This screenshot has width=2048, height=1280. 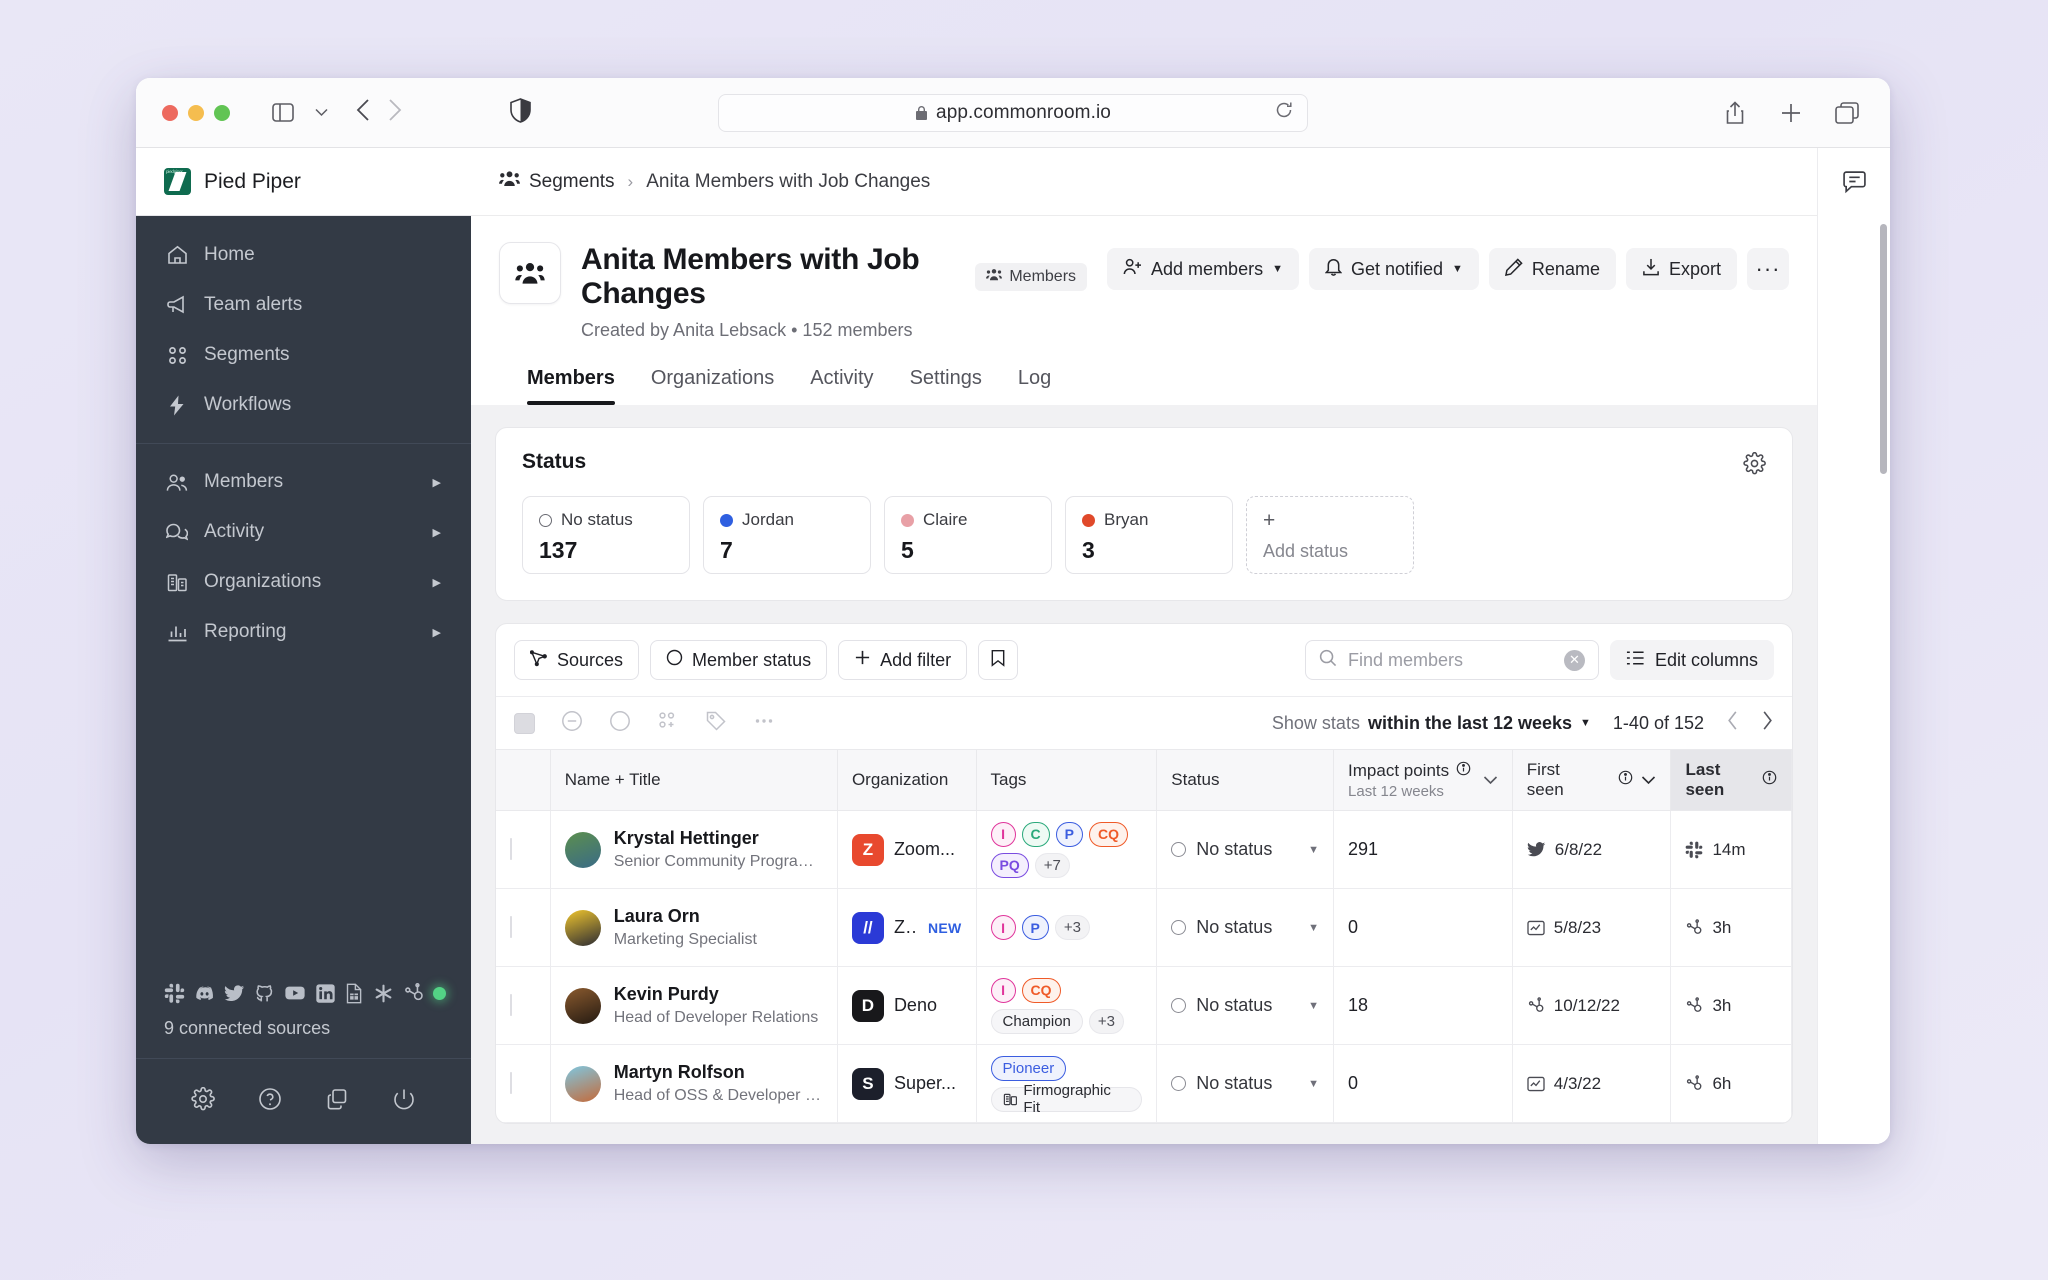 What do you see at coordinates (716, 723) in the screenshot?
I see `tag-icon` at bounding box center [716, 723].